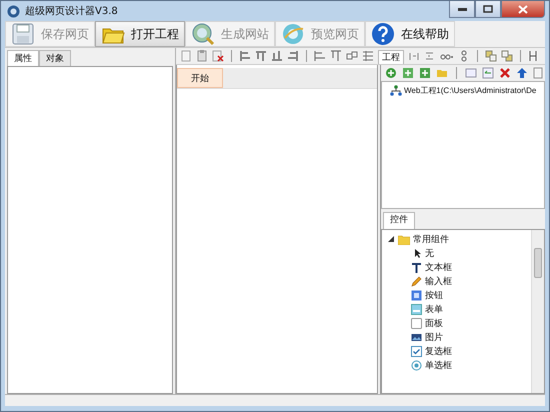 The width and height of the screenshot is (550, 412). Describe the element at coordinates (293, 56) in the screenshot. I see `align-right-icon` at that location.